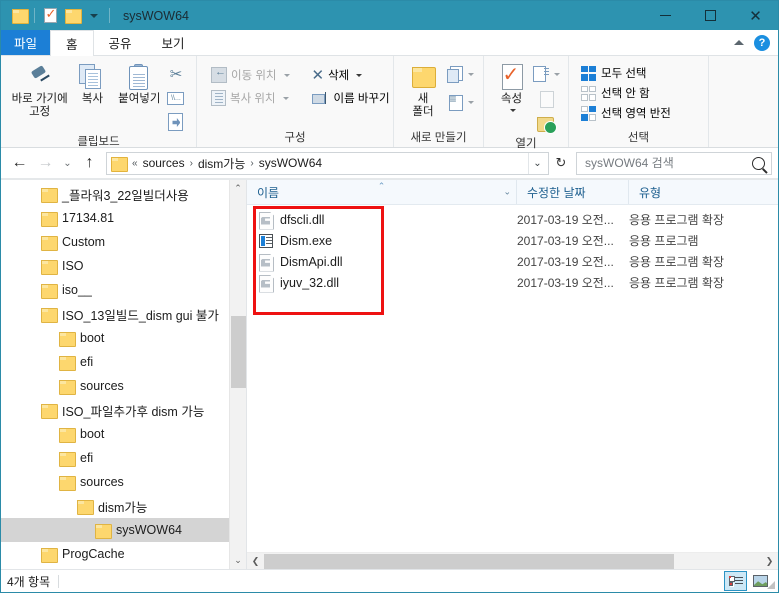 The width and height of the screenshot is (779, 593). What do you see at coordinates (337, 75) in the screenshot?
I see `delete-button: ✕ 삭제` at bounding box center [337, 75].